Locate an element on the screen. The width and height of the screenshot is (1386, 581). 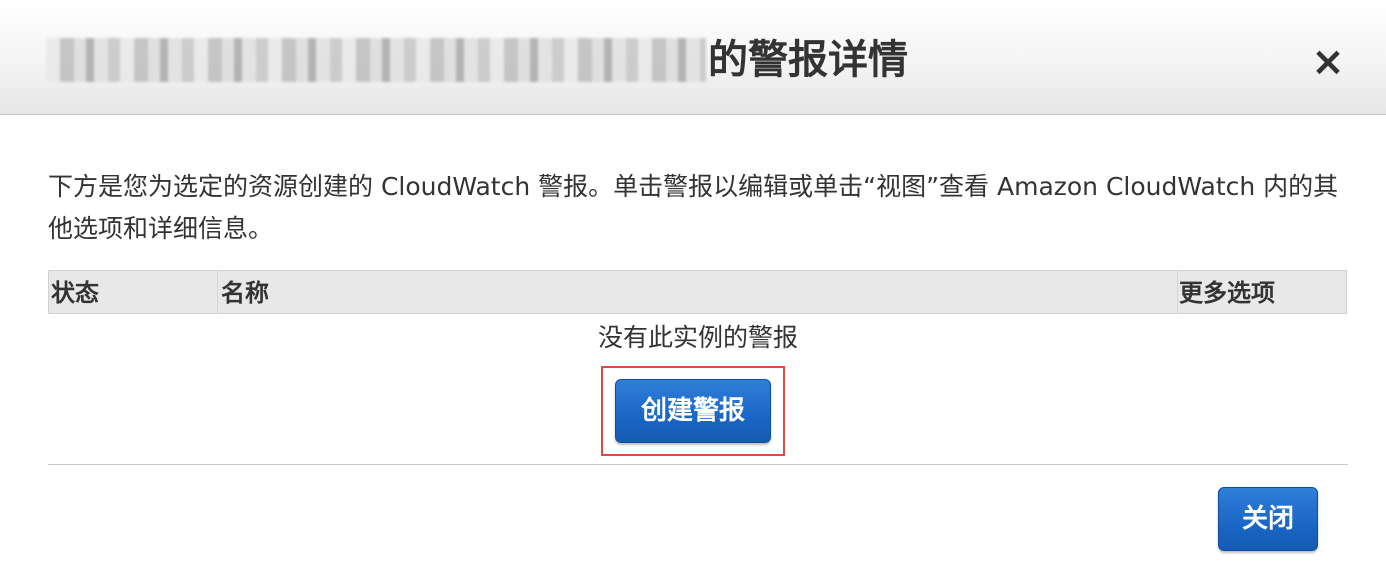
footer-divider is located at coordinates (698, 464).